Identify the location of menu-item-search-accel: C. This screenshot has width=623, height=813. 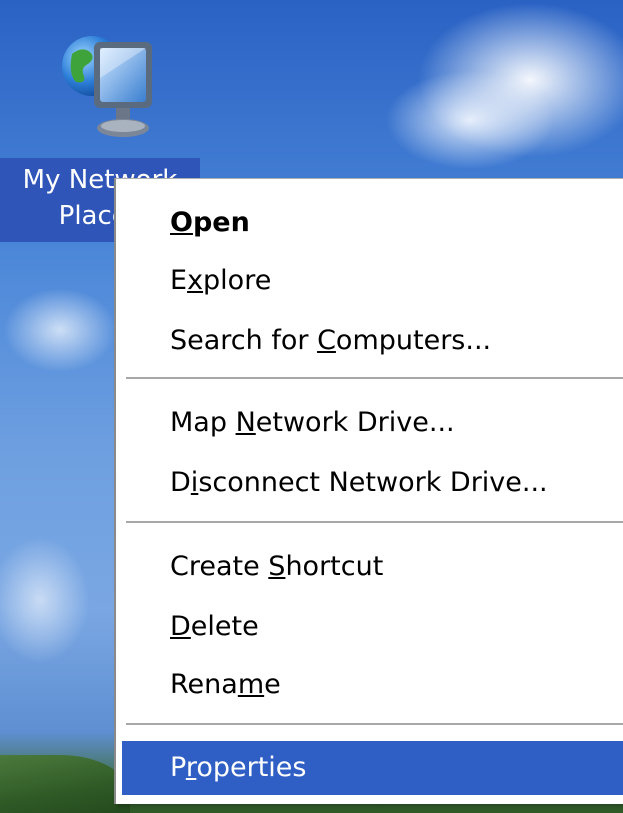
(326, 340).